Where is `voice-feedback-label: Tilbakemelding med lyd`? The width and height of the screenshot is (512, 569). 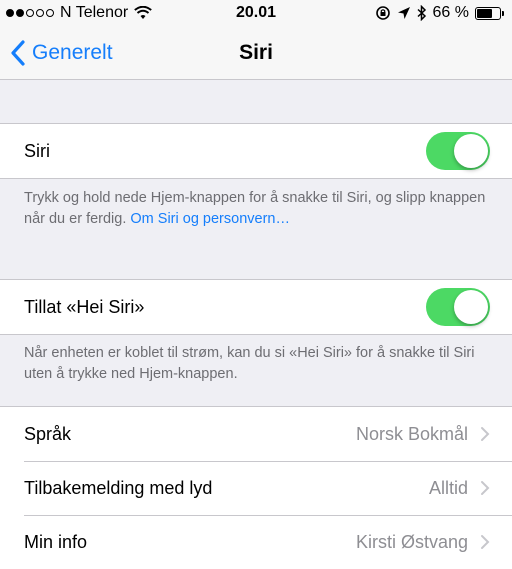 voice-feedback-label: Tilbakemelding med lyd is located at coordinates (118, 487).